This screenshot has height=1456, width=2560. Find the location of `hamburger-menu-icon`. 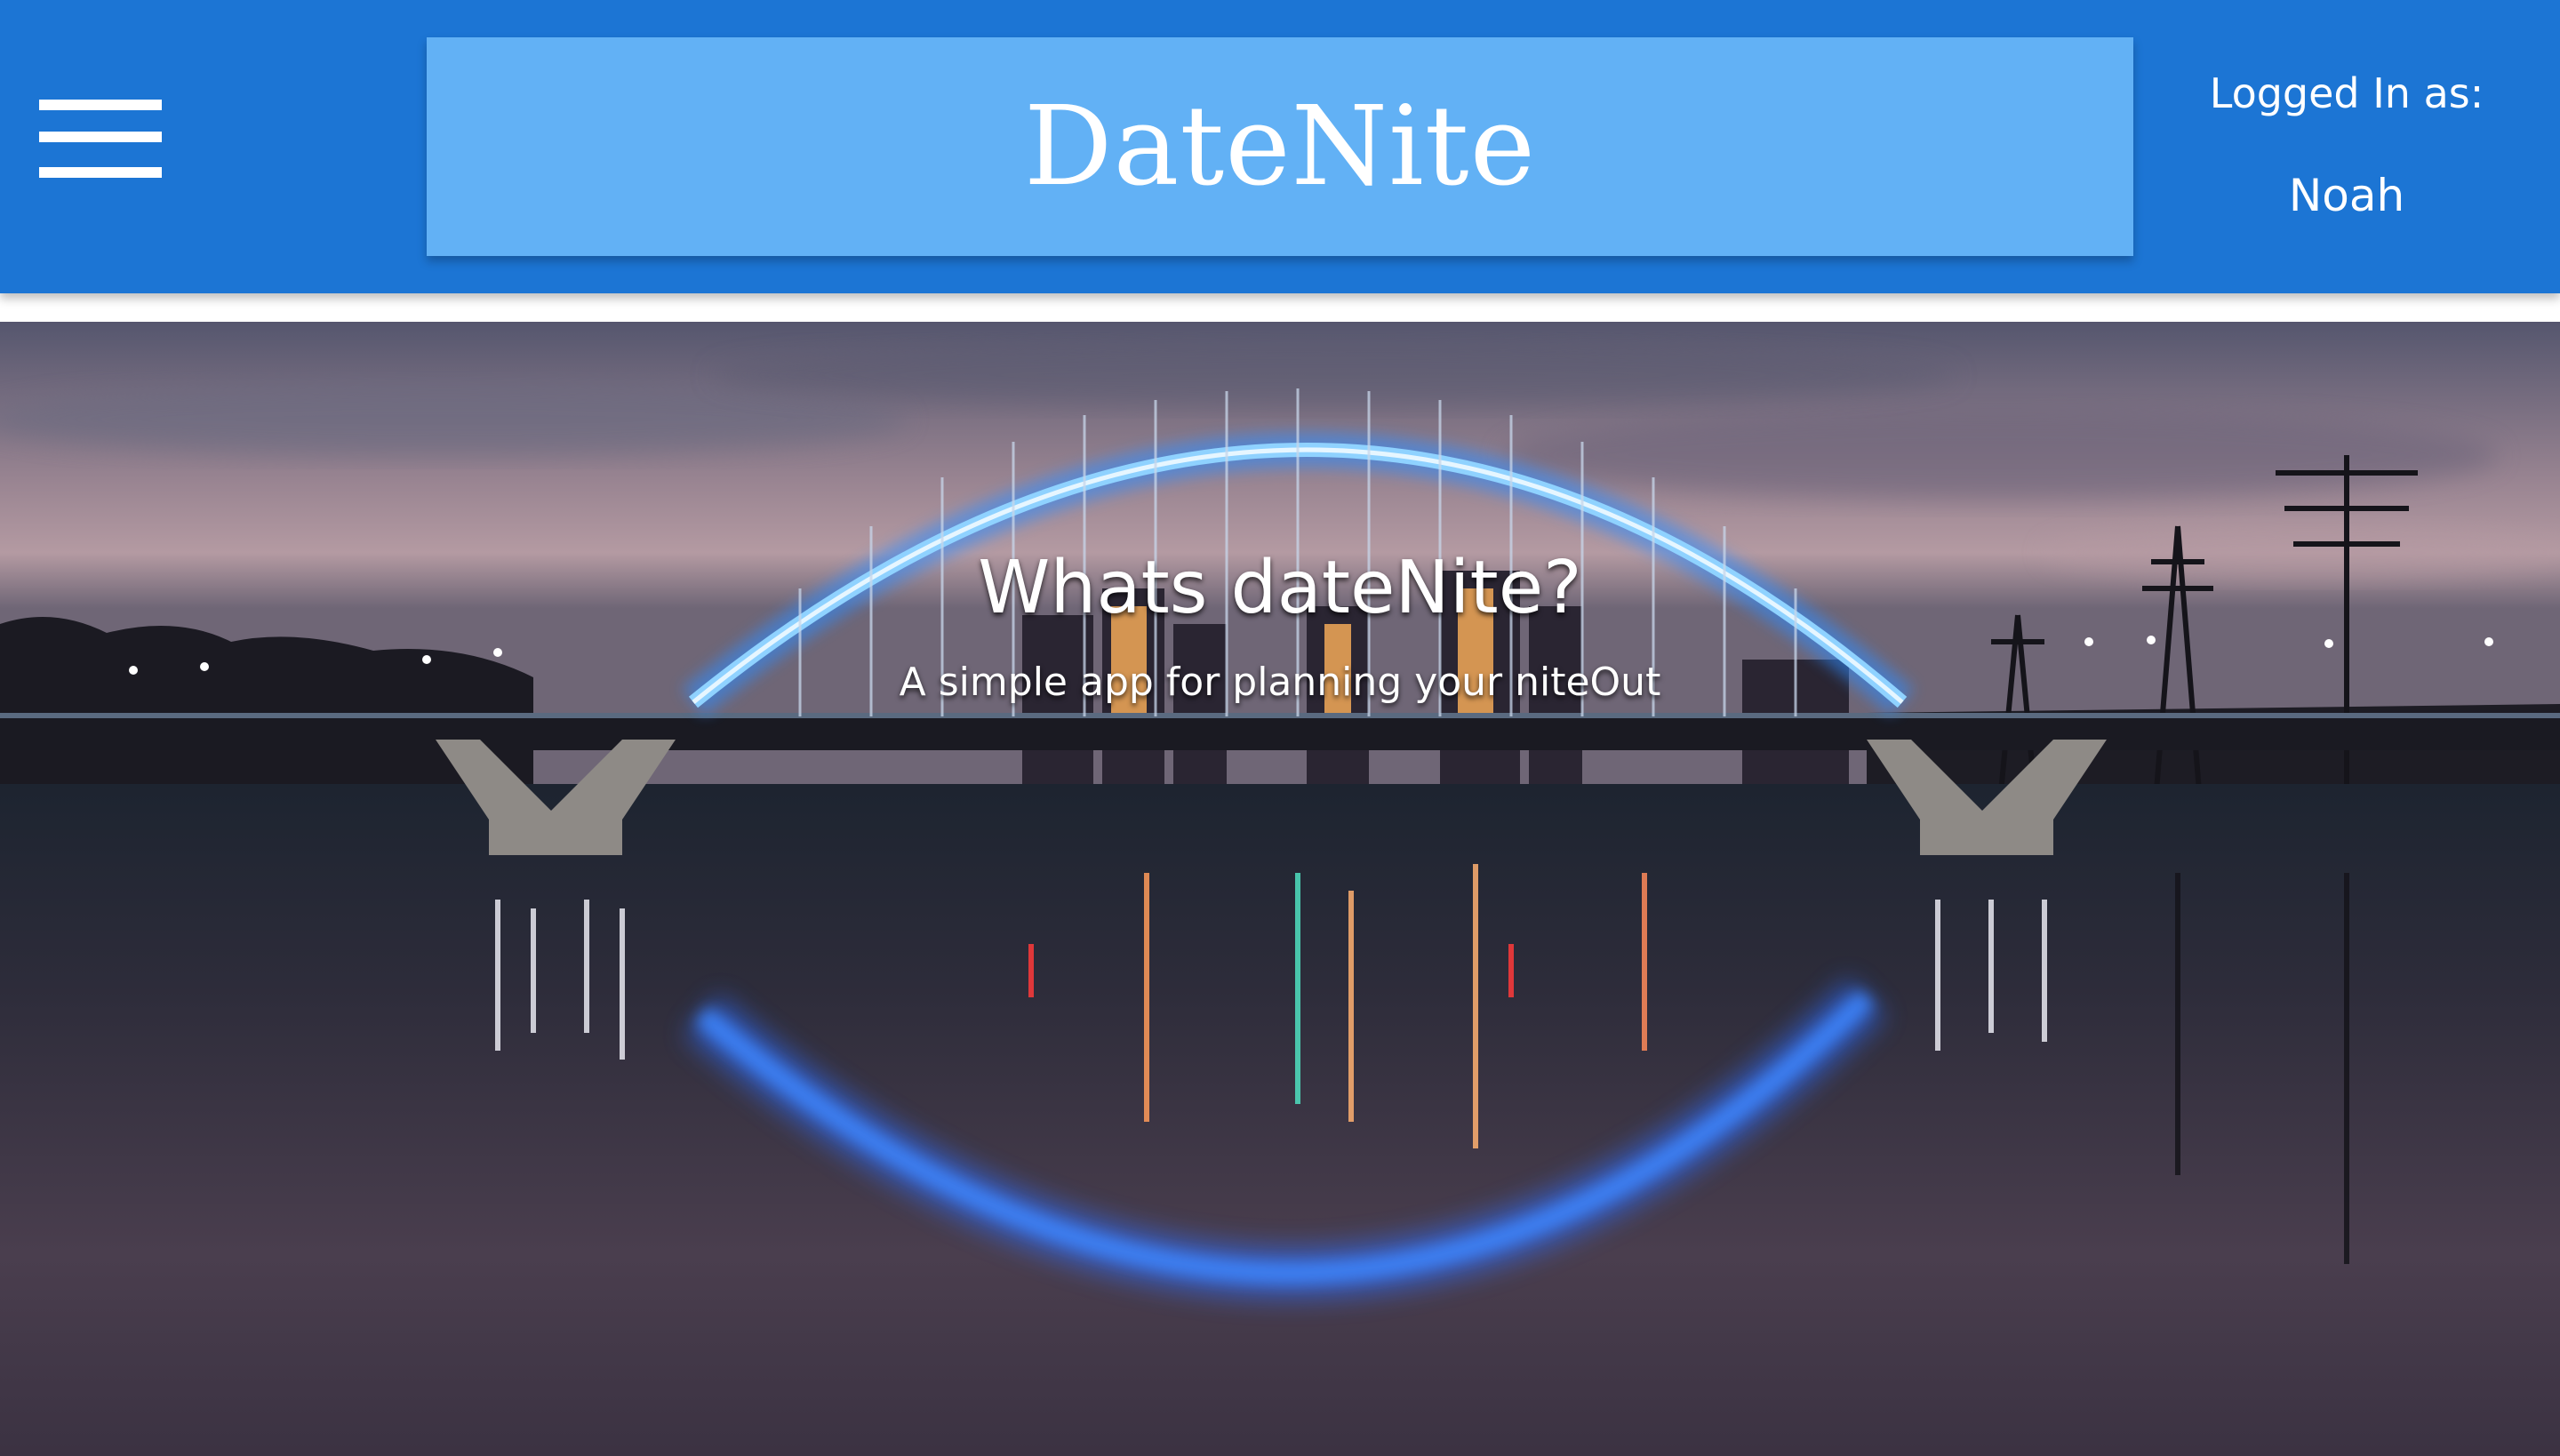

hamburger-menu-icon is located at coordinates (100, 142).